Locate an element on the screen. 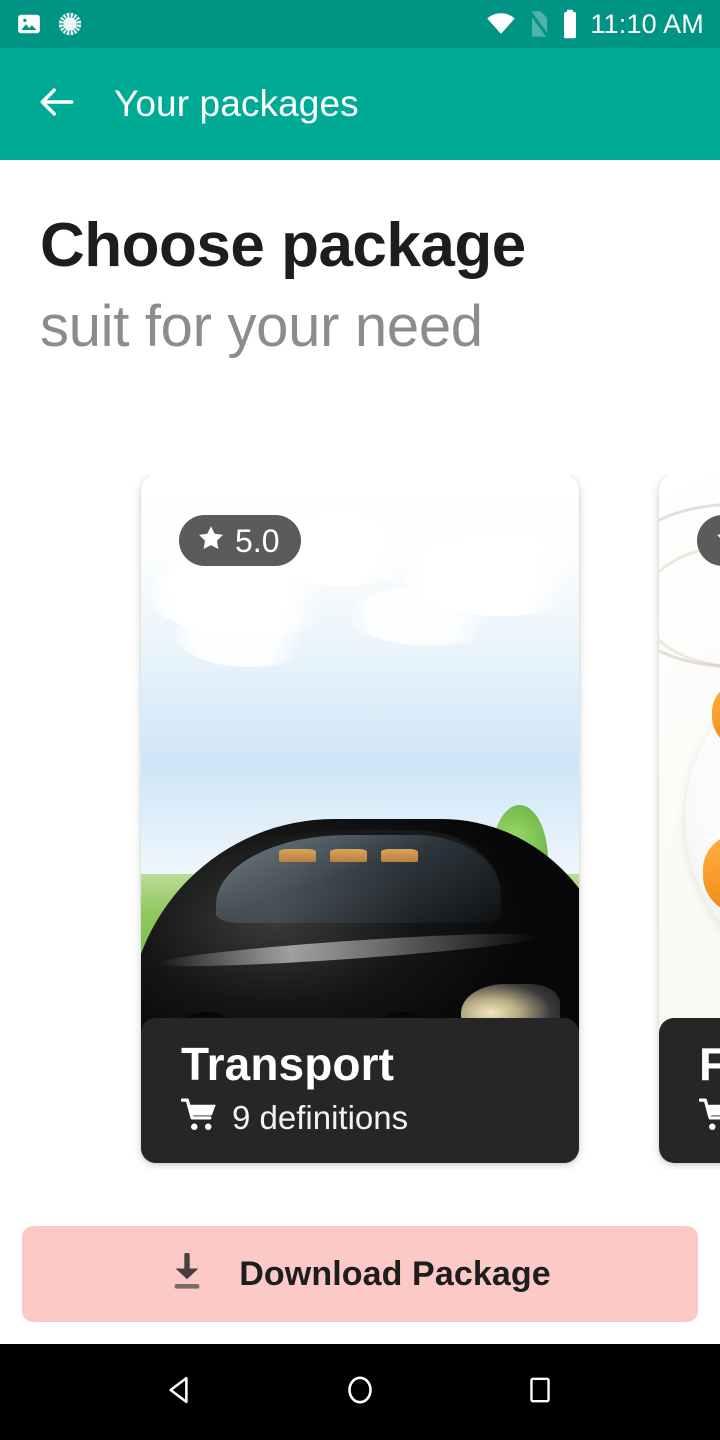  car-windshield is located at coordinates (358, 876).